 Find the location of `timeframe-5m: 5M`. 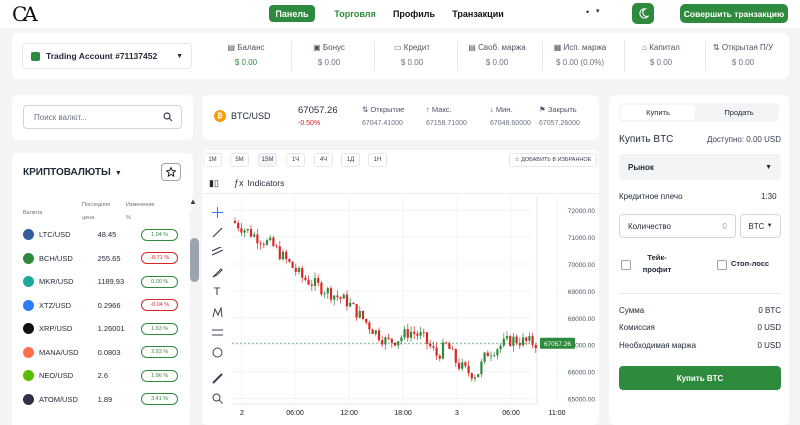

timeframe-5m: 5M is located at coordinates (239, 160).